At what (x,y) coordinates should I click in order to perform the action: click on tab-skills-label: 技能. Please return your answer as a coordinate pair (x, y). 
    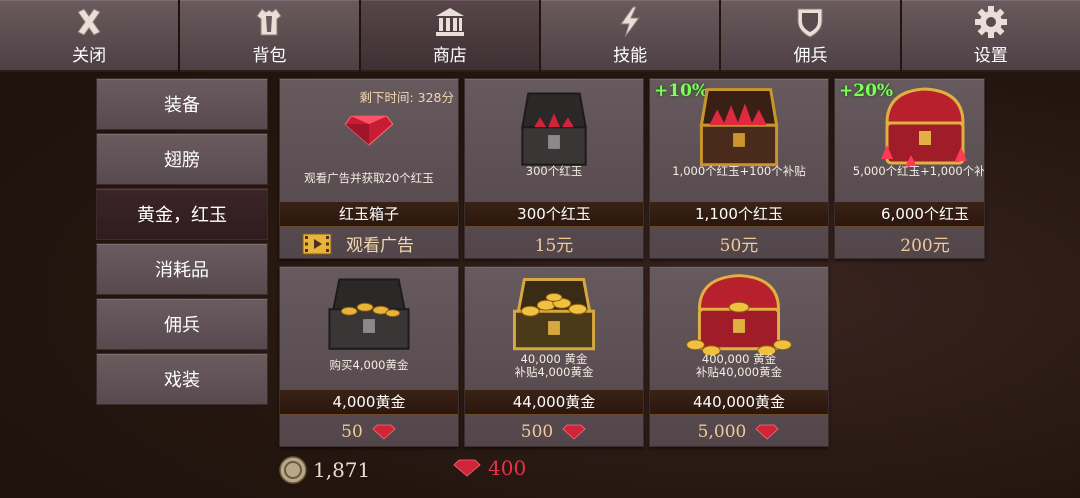
    Looking at the image, I should click on (630, 56).